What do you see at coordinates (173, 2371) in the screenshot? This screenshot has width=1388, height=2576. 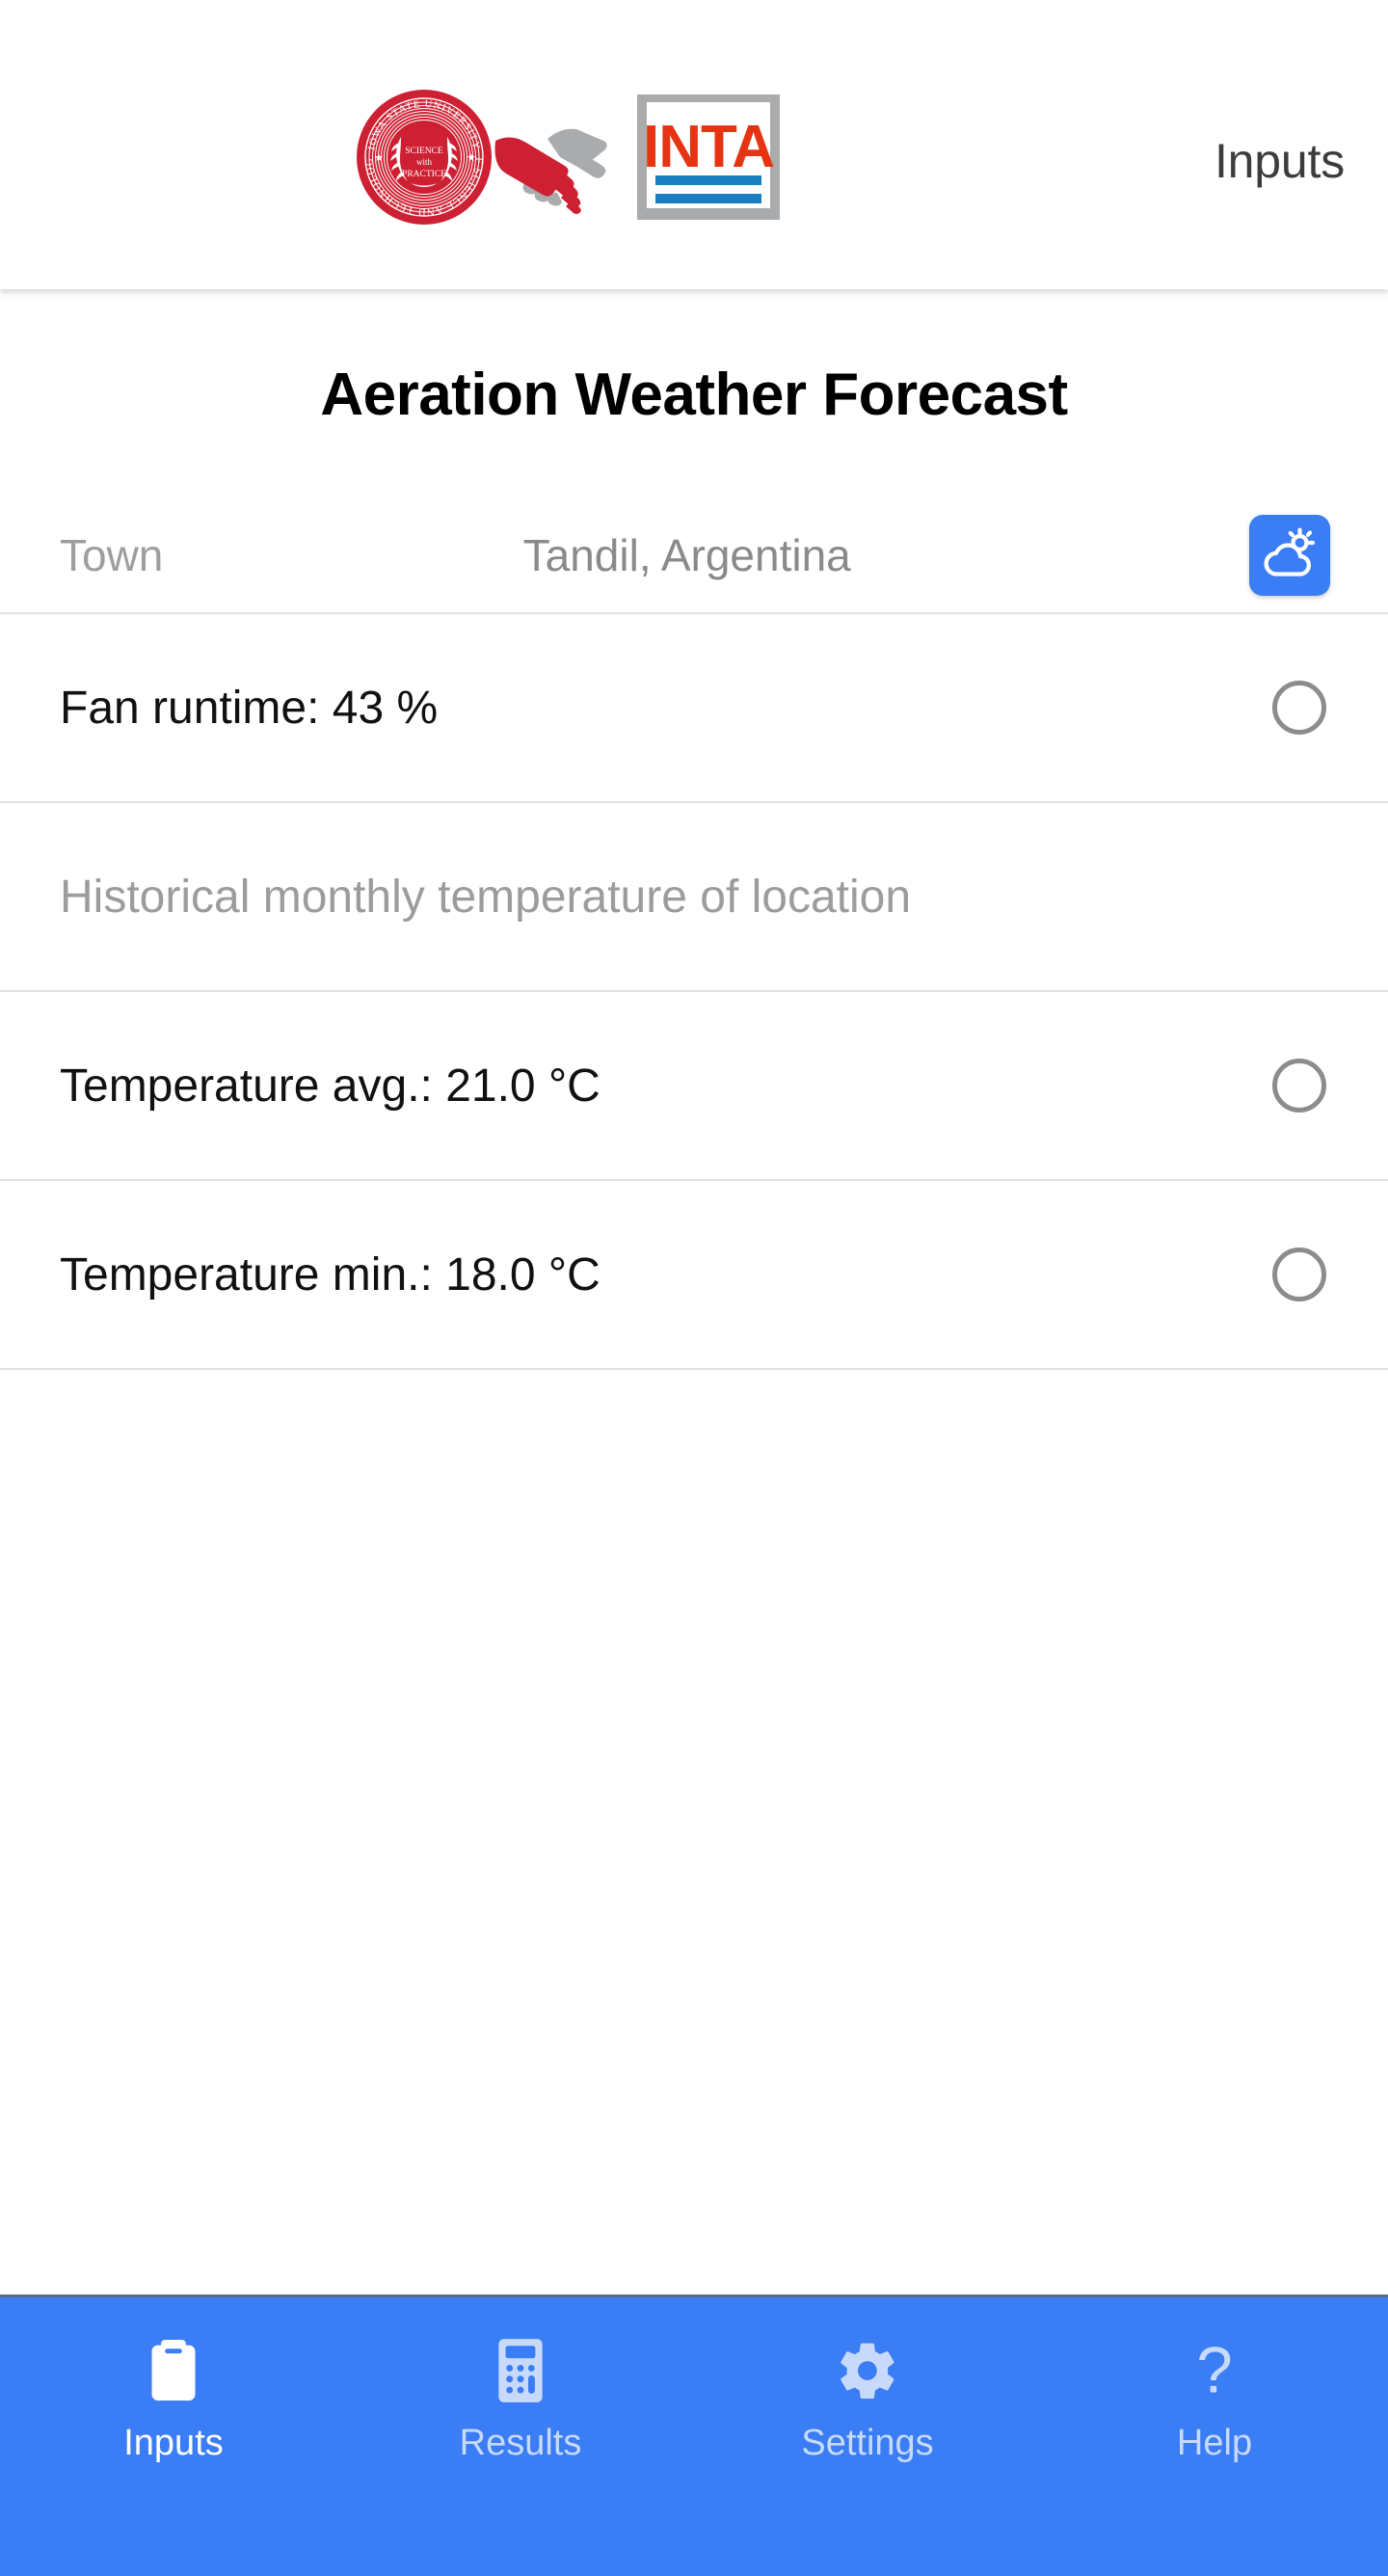 I see `clipboard-icon` at bounding box center [173, 2371].